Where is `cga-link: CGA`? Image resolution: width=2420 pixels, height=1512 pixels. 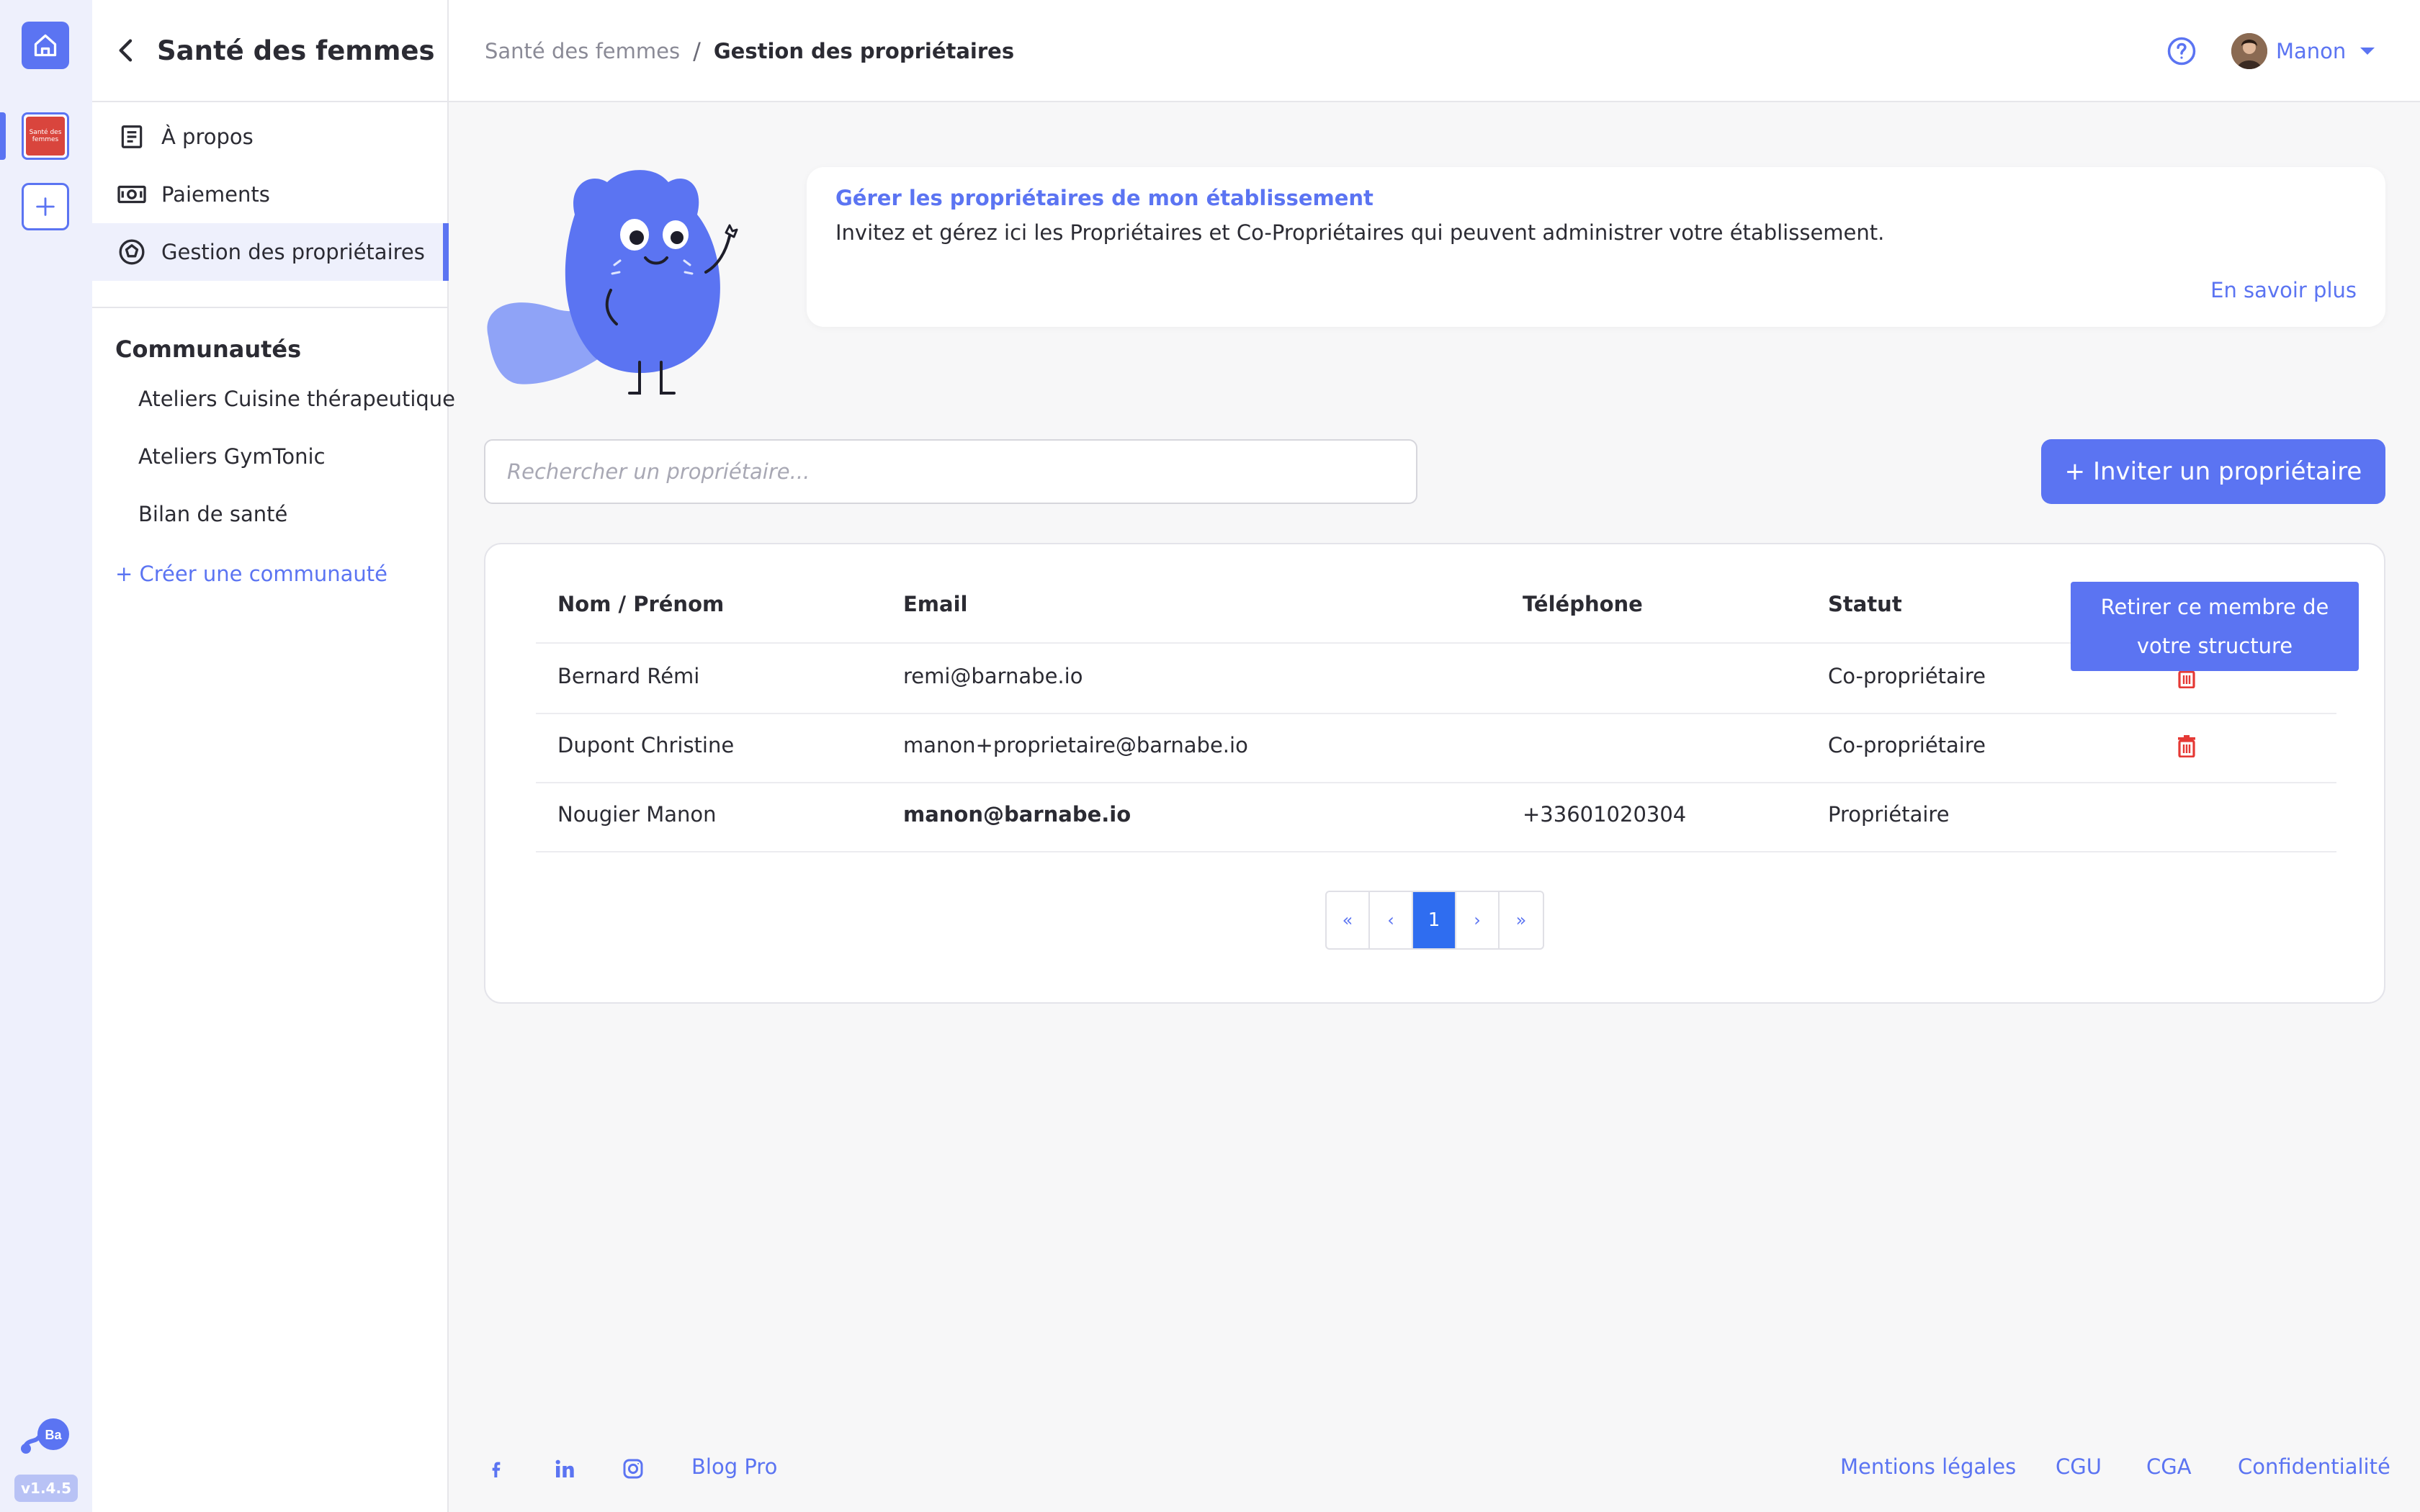
cga-link: CGA is located at coordinates (2169, 1466).